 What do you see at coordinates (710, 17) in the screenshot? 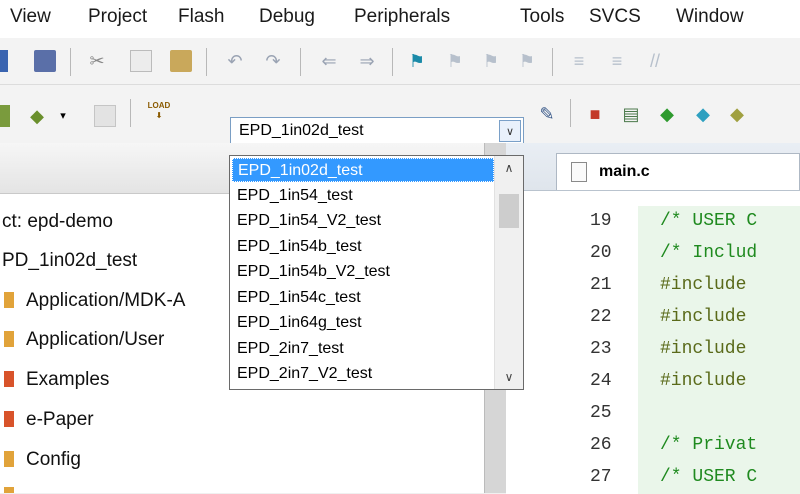
I see `menu-window: Window` at bounding box center [710, 17].